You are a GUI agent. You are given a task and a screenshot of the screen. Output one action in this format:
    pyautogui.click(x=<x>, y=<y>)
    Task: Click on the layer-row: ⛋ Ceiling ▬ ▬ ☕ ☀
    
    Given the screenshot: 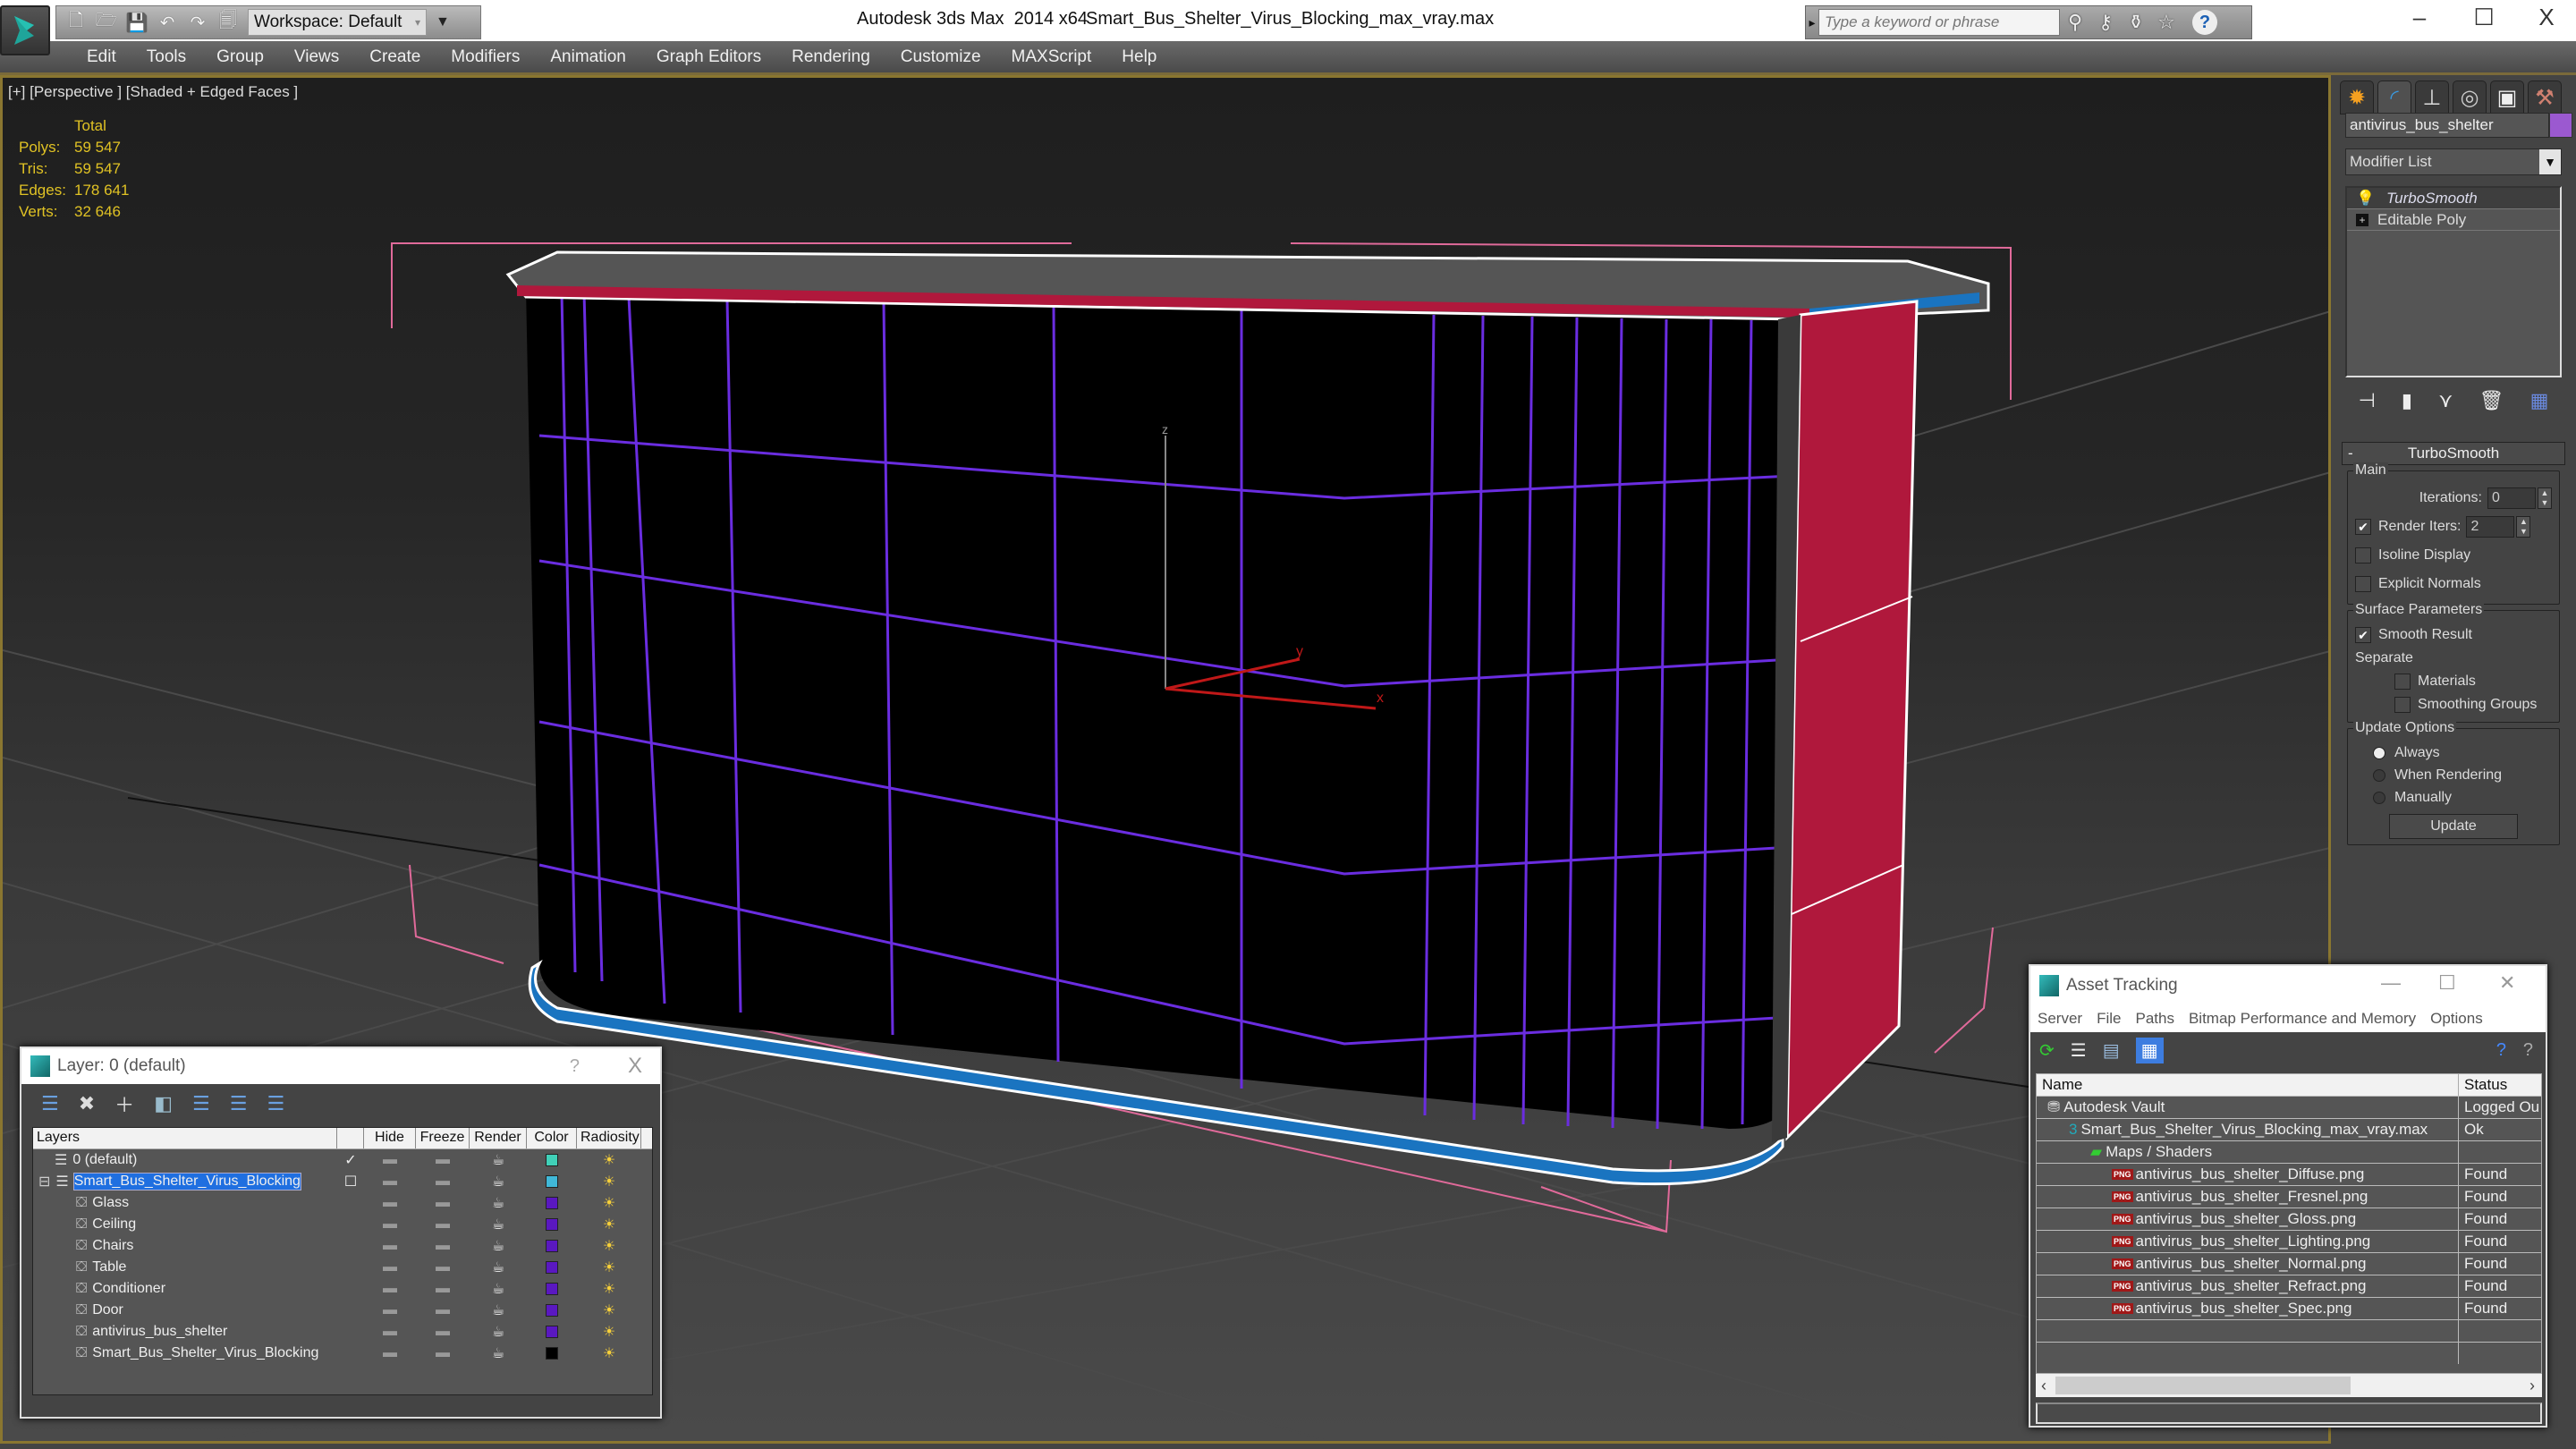 What is the action you would take?
    pyautogui.click(x=342, y=1224)
    